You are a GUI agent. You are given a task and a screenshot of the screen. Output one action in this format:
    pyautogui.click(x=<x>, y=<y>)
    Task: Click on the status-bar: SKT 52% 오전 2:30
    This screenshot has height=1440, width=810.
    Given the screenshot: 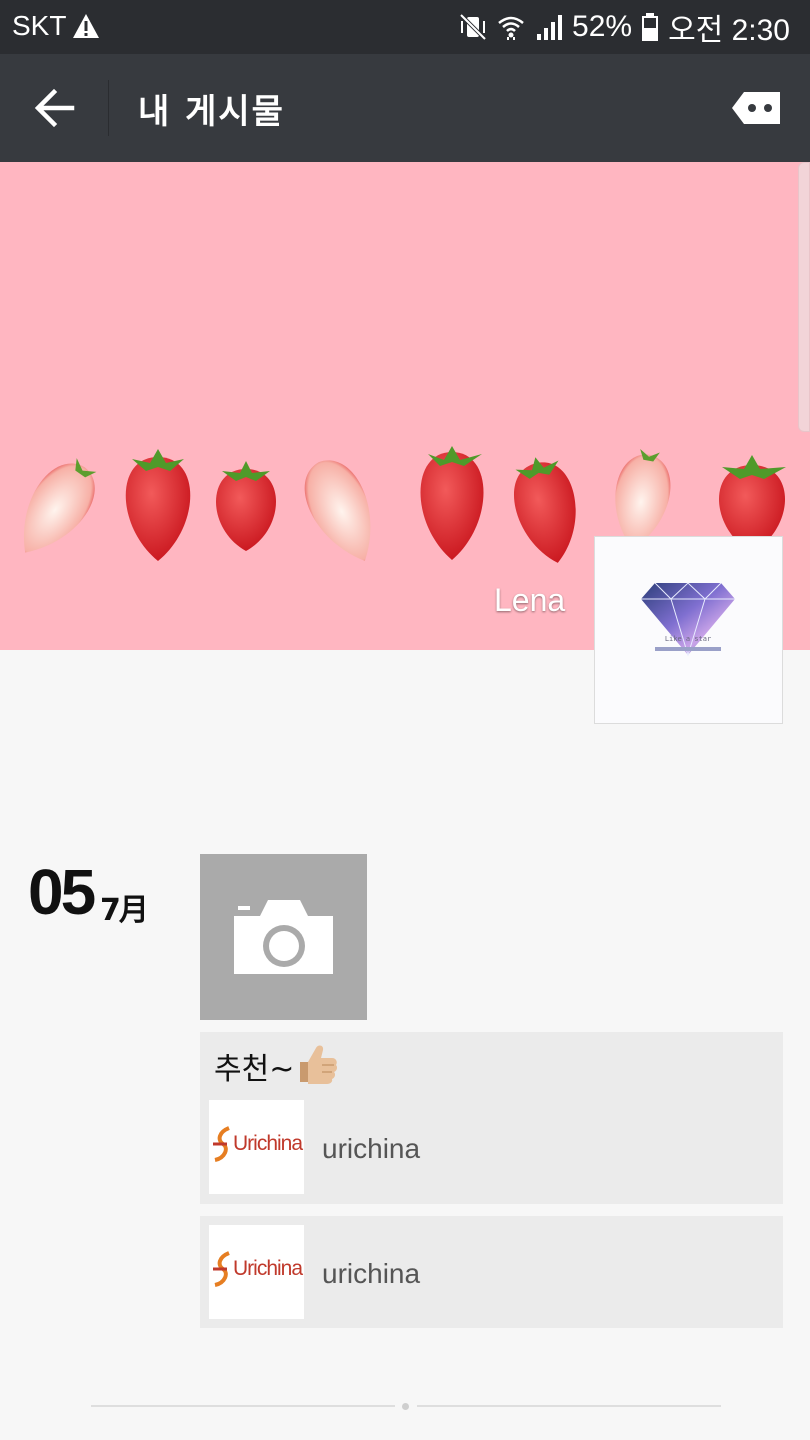 What is the action you would take?
    pyautogui.click(x=405, y=27)
    